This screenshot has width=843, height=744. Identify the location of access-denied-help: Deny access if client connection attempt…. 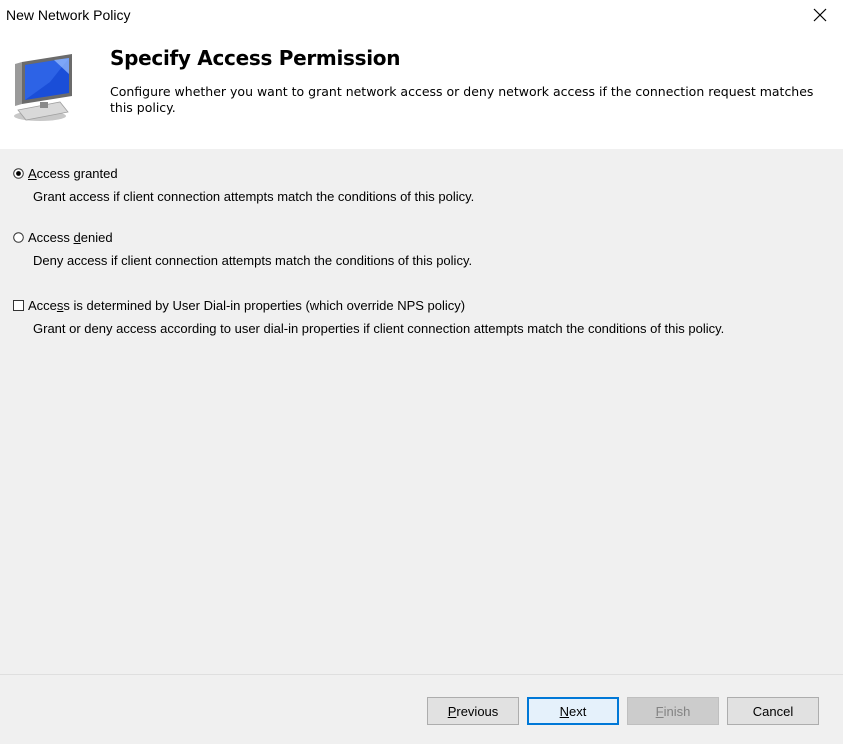
(253, 260).